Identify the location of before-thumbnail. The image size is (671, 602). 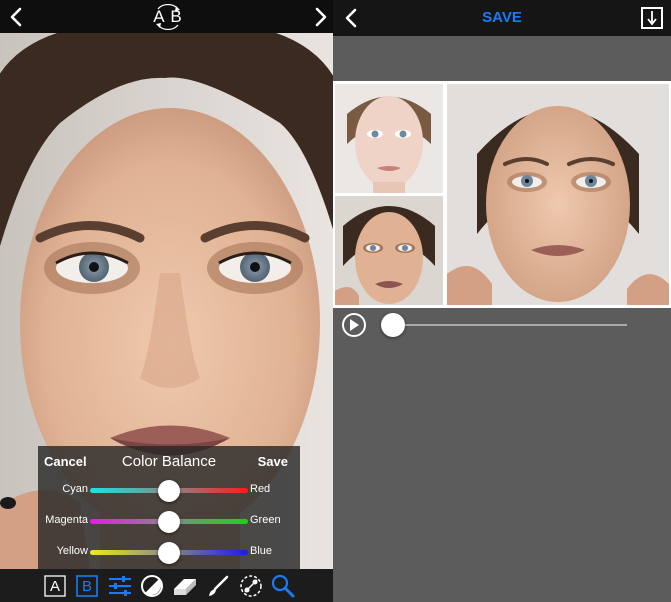
(389, 138).